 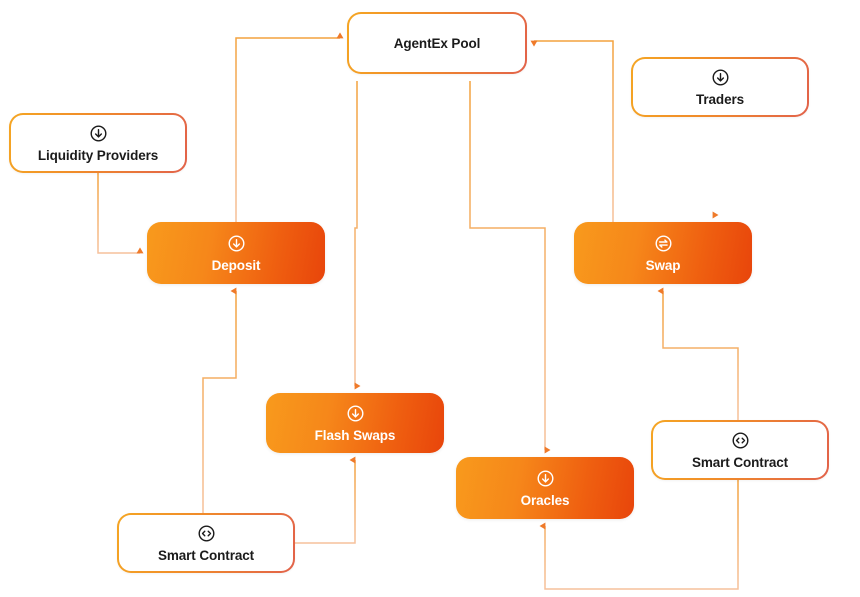 What do you see at coordinates (663, 243) in the screenshot?
I see `swap-circle-icon` at bounding box center [663, 243].